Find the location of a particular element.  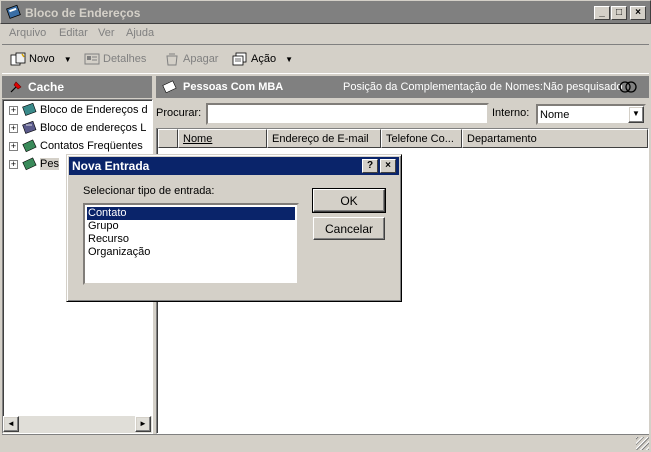

entry-type-contato: Contato is located at coordinates (191, 213).